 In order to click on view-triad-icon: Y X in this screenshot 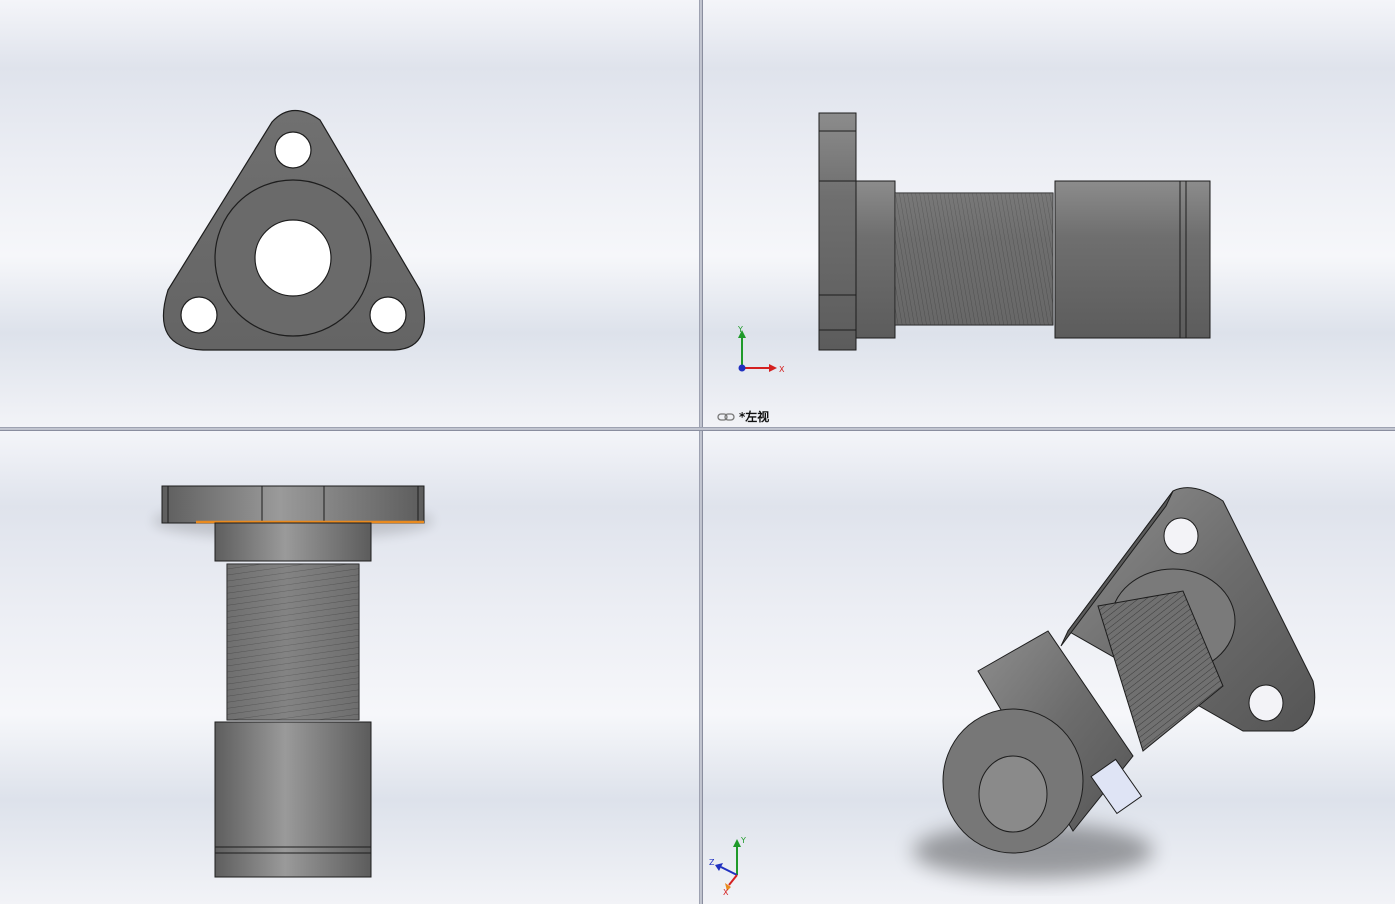, I will do `click(761, 349)`.